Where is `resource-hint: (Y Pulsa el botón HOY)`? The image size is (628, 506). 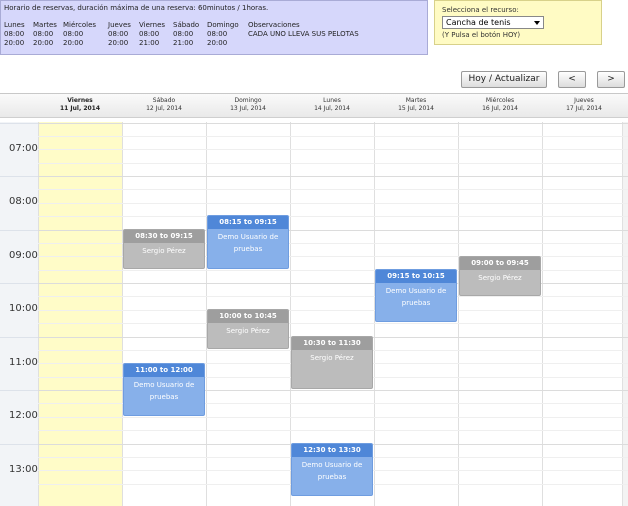 resource-hint: (Y Pulsa el botón HOY) is located at coordinates (481, 35).